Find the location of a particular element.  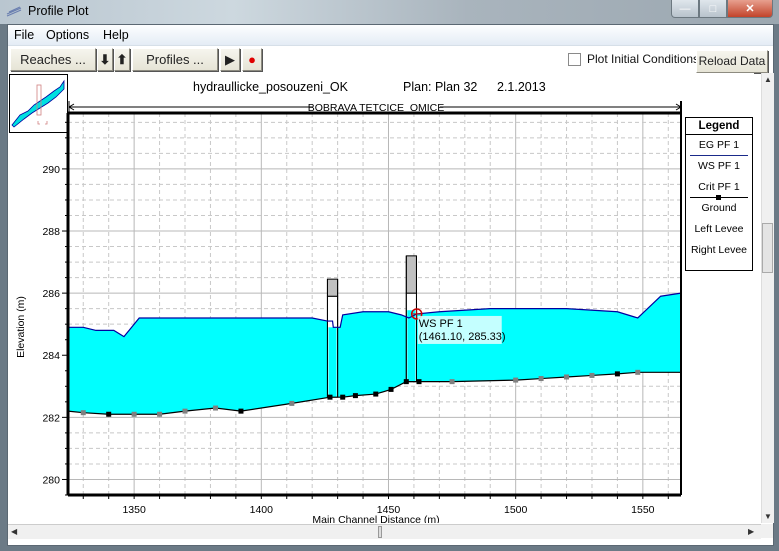

up-arrow-button: ⬆ is located at coordinates (122, 59).